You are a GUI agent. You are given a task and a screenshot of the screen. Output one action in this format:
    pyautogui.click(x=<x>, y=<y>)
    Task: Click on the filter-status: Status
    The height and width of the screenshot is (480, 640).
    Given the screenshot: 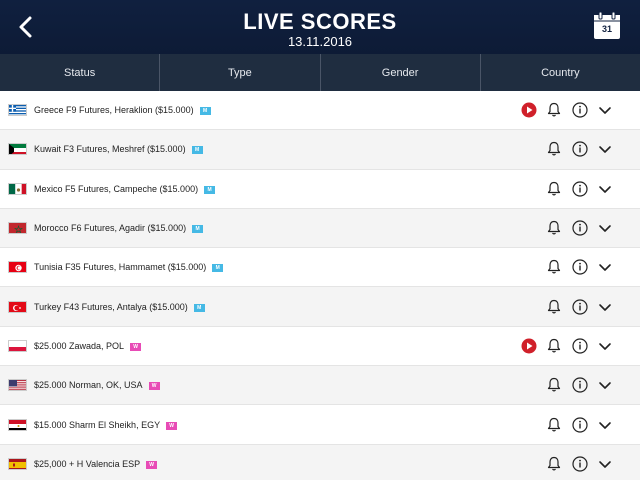 What is the action you would take?
    pyautogui.click(x=80, y=72)
    